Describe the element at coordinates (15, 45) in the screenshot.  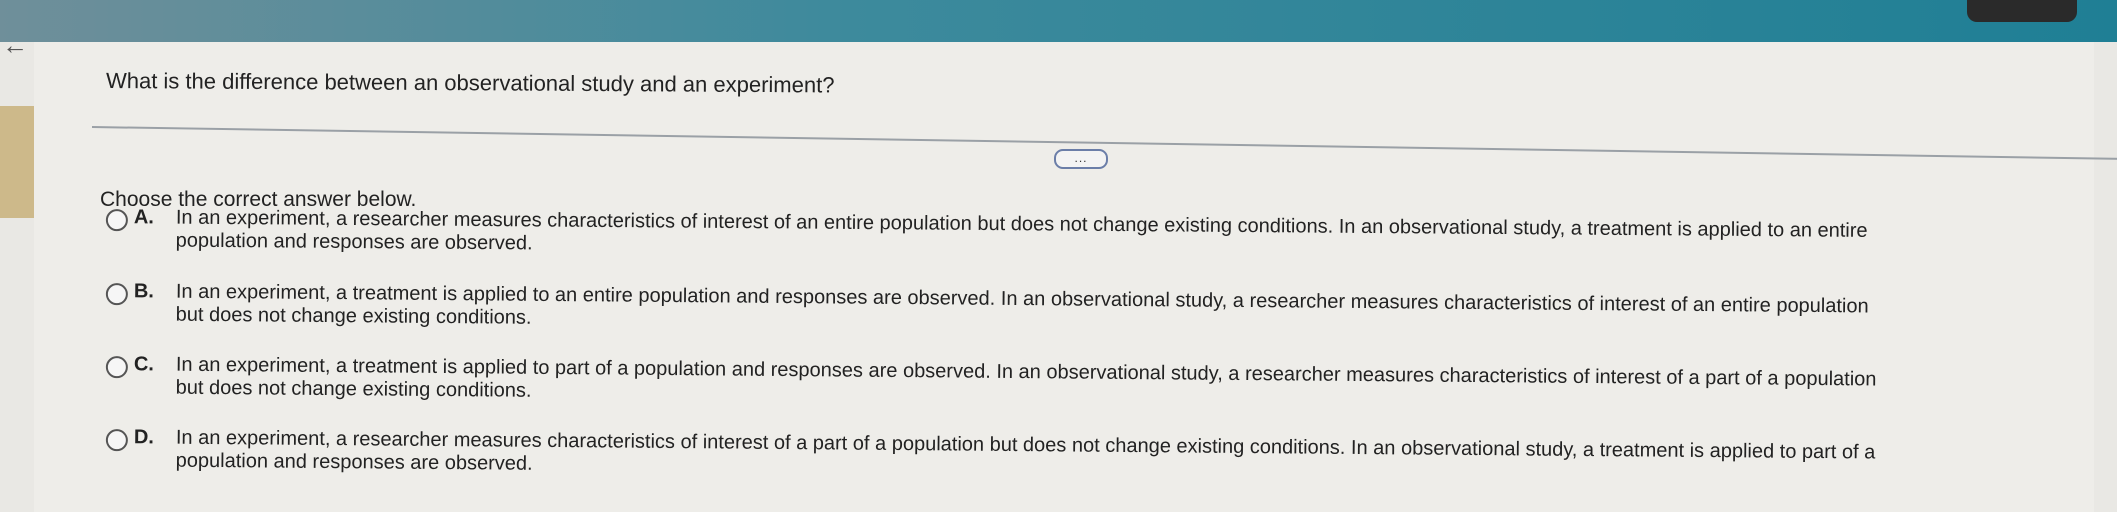
I see `left-arrow-icon: ←` at that location.